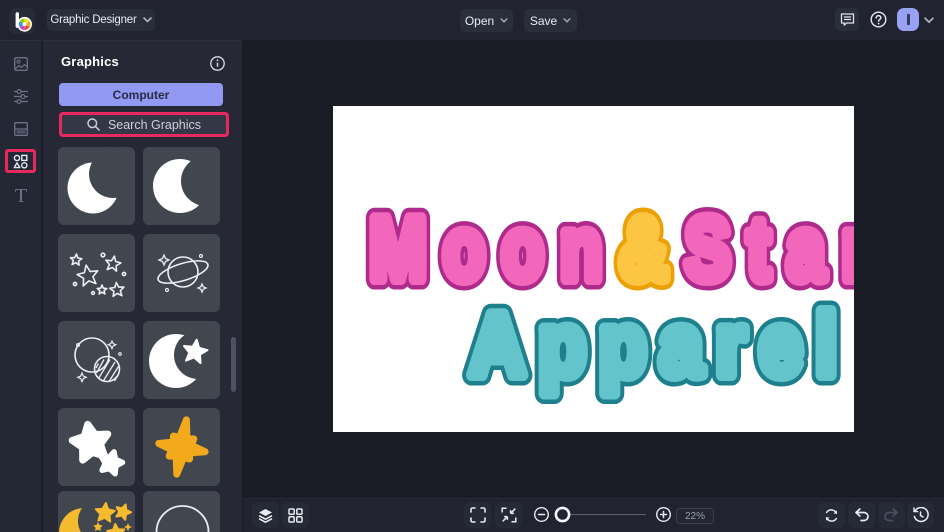 Image resolution: width=944 pixels, height=532 pixels. I want to click on svg-text: Apparel, so click(659, 344).